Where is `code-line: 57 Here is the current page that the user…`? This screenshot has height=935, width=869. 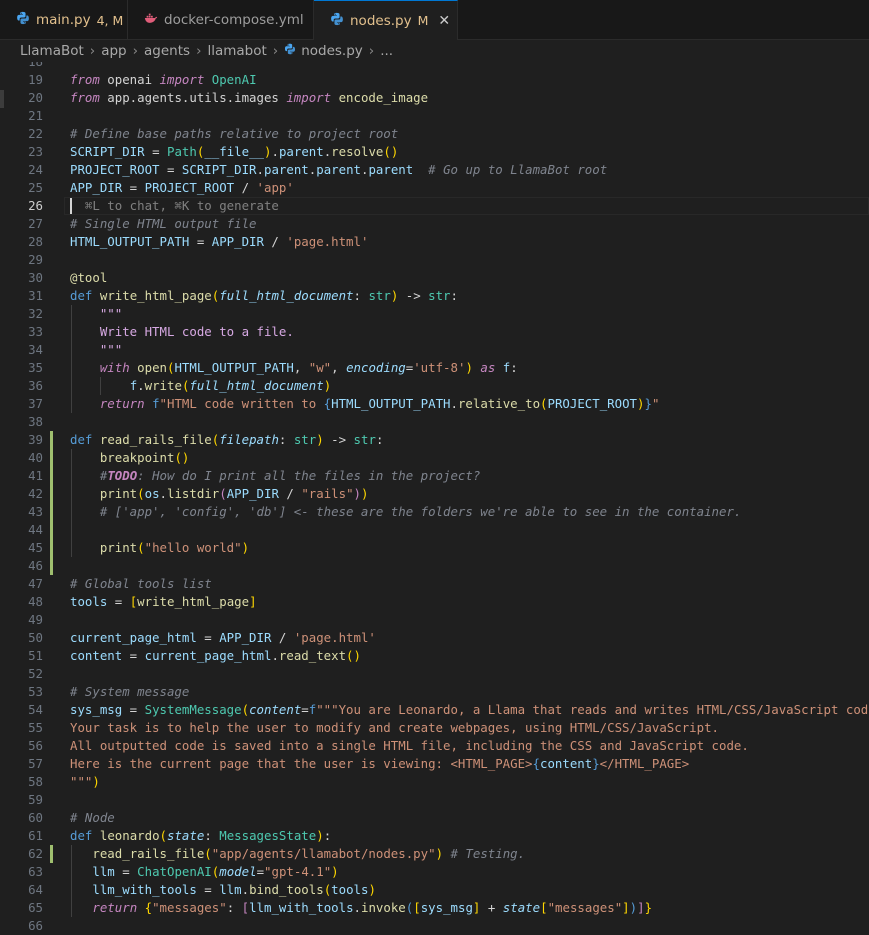
code-line: 57 Here is the current page that the user… is located at coordinates (434, 764).